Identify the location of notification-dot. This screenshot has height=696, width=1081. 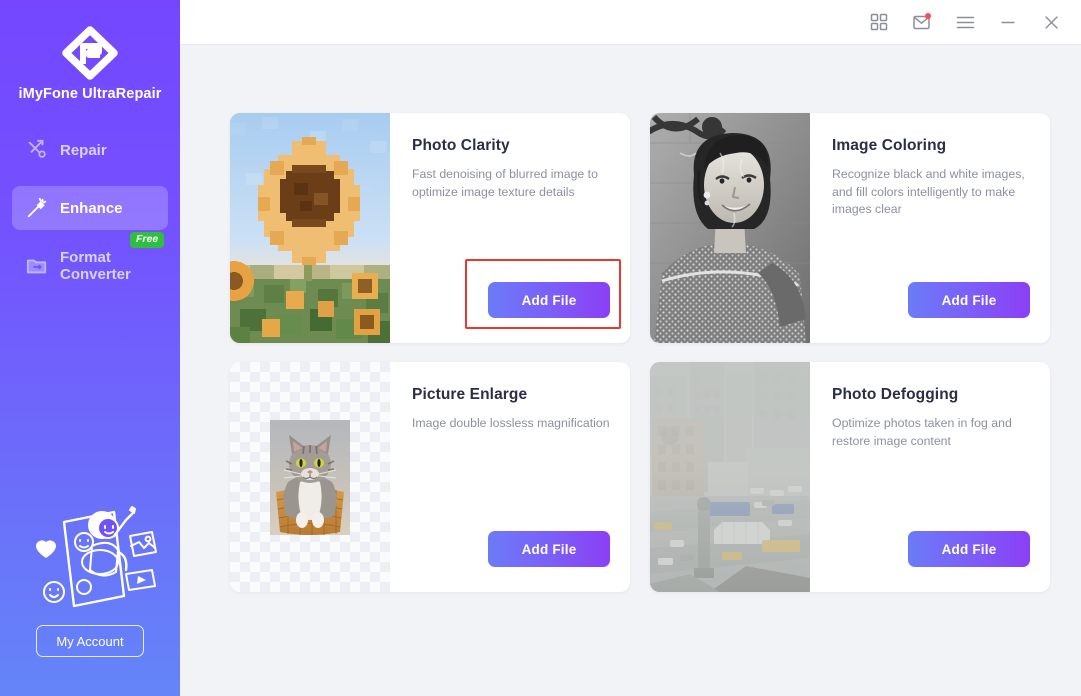
(928, 16).